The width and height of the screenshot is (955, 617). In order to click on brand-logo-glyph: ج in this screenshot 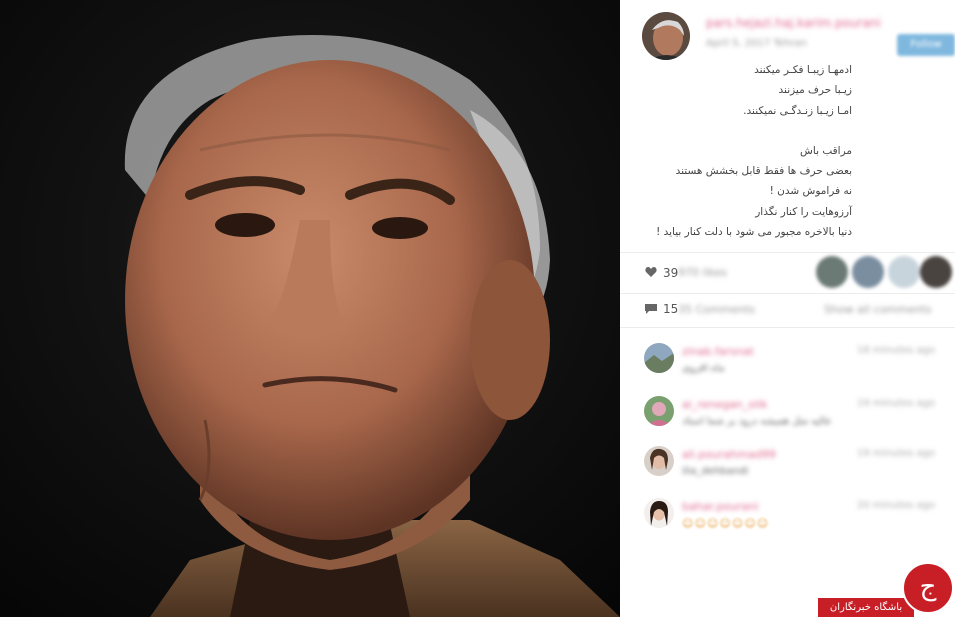, I will do `click(928, 587)`.